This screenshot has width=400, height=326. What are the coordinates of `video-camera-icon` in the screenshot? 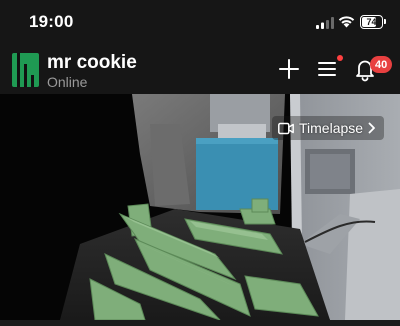 It's located at (286, 128).